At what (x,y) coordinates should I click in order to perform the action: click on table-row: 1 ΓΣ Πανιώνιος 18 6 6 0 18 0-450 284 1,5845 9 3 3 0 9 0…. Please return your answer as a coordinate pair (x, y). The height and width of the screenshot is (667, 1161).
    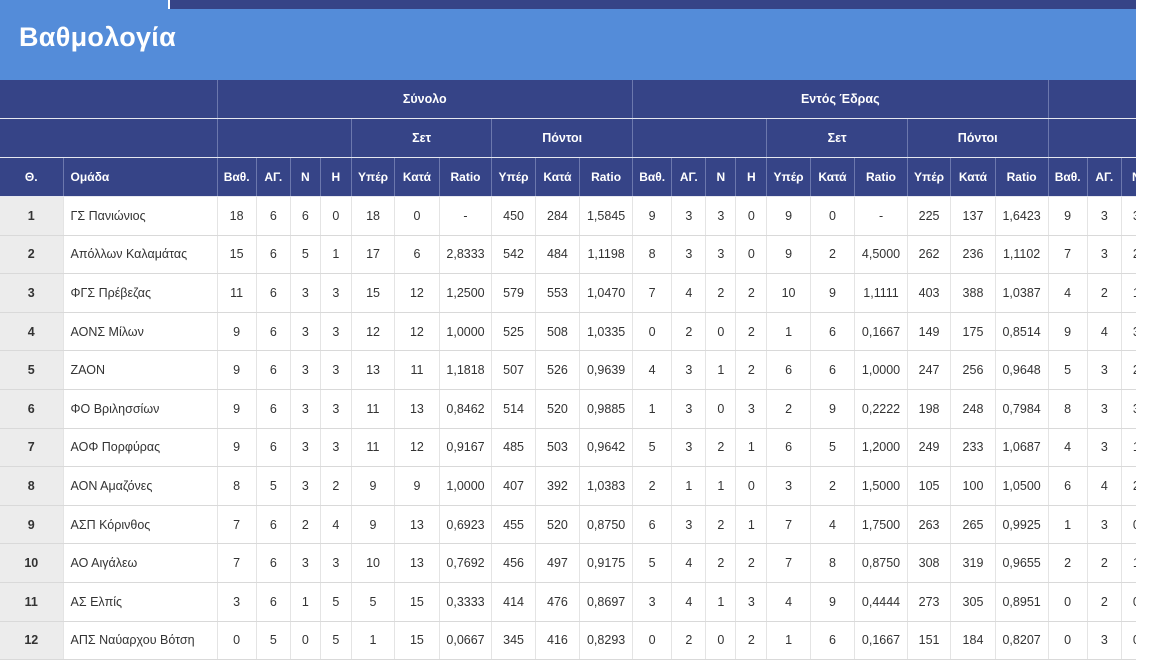
    Looking at the image, I should click on (568, 216).